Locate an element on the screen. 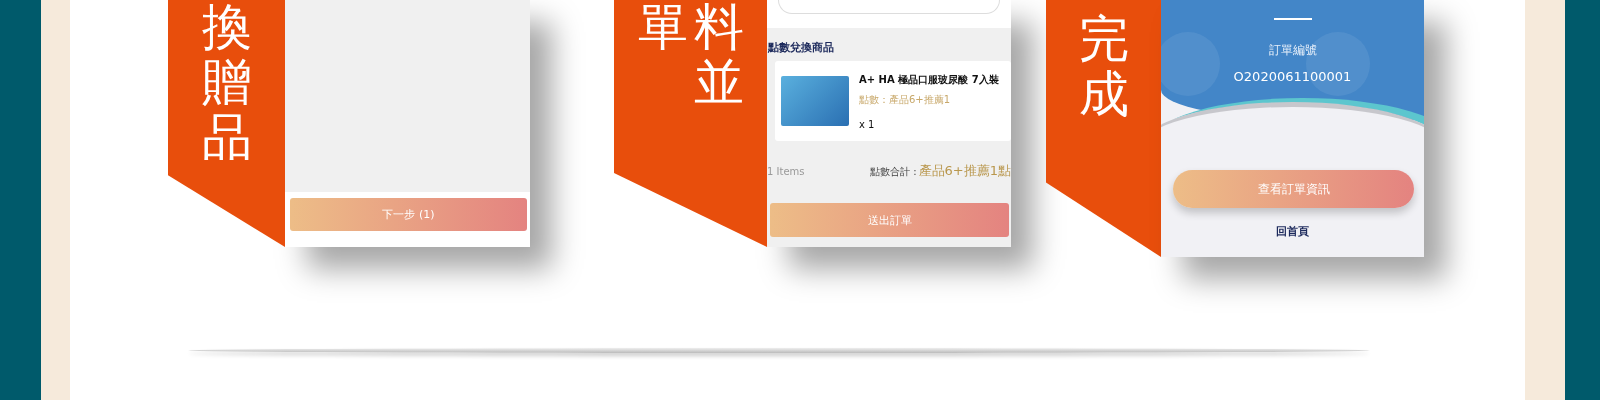  order-number-label: 訂單編號 is located at coordinates (1292, 50).